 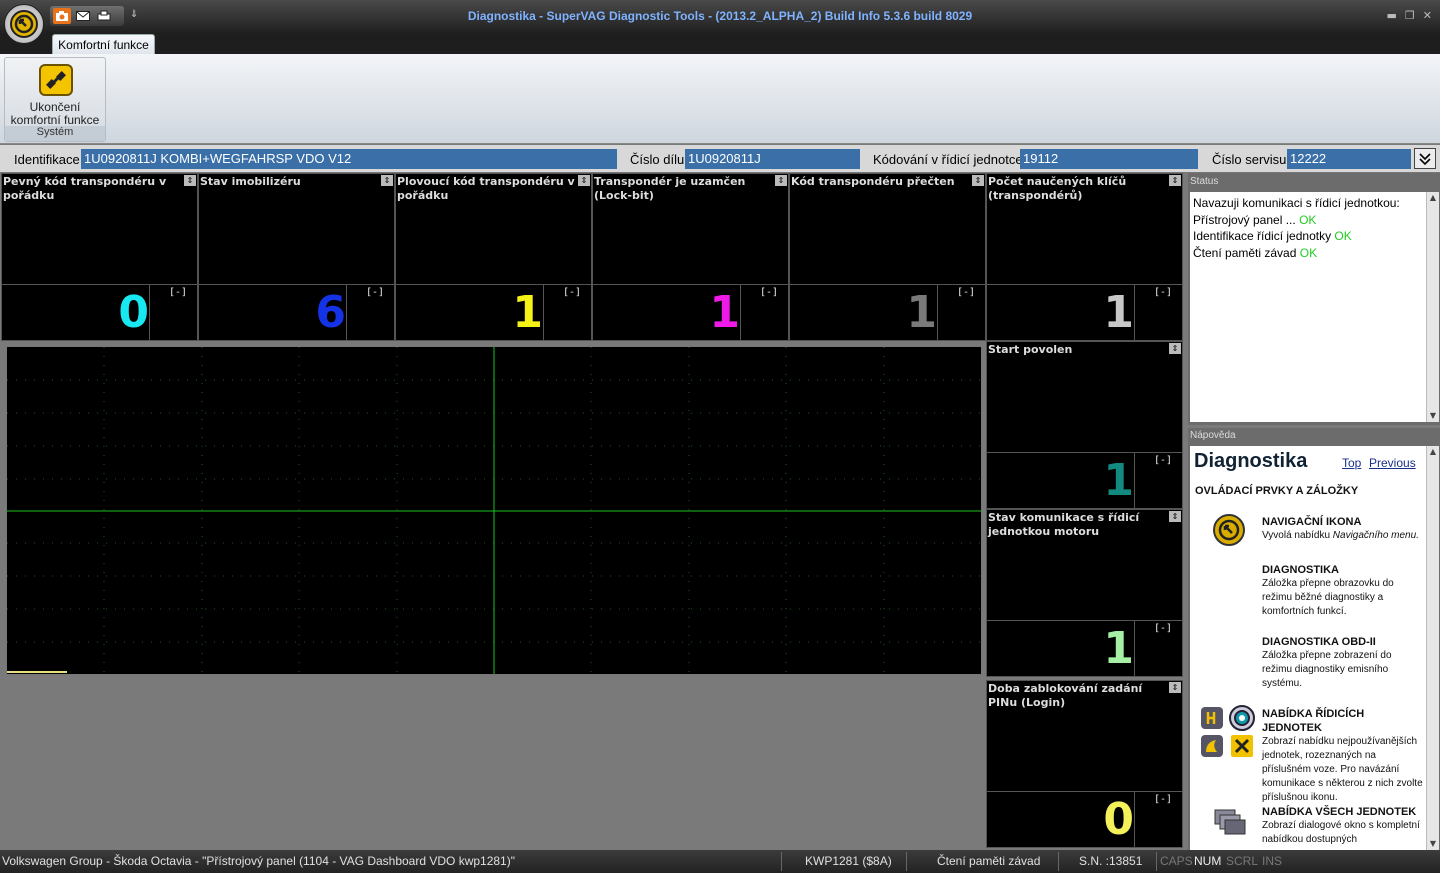 What do you see at coordinates (85, 188) in the screenshot?
I see `gauge-title: Pevný kód transpondéru v pořádku` at bounding box center [85, 188].